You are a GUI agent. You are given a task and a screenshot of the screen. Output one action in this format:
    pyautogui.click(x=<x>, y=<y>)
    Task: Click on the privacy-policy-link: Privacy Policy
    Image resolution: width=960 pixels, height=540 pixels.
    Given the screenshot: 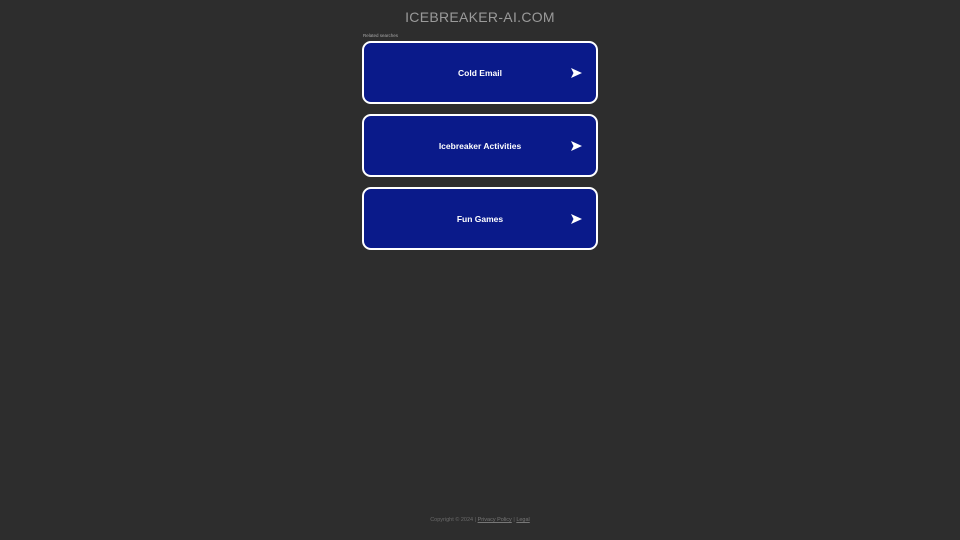 What is the action you would take?
    pyautogui.click(x=495, y=520)
    